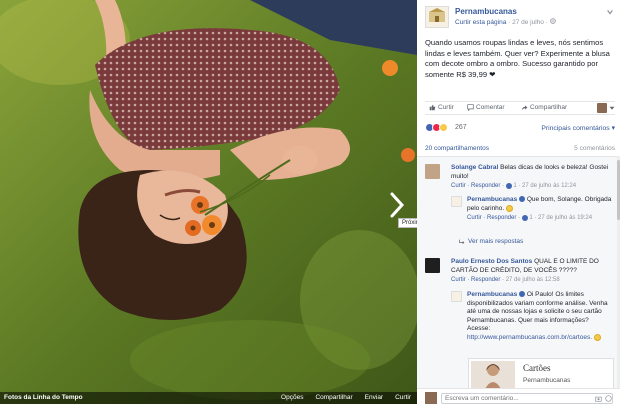 The image size is (620, 404). I want to click on photo-footer-actions: Opções Compartilhar Enviar Curtir, so click(346, 397).